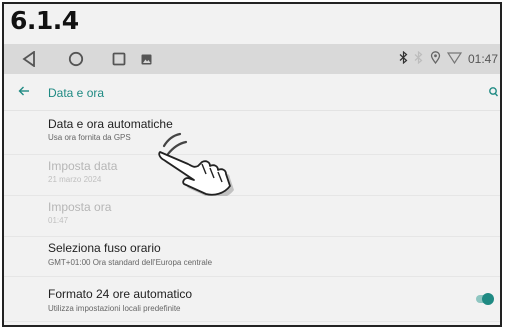  Describe the element at coordinates (120, 294) in the screenshot. I see `setting-title: Formato 24 ore automatico` at that location.